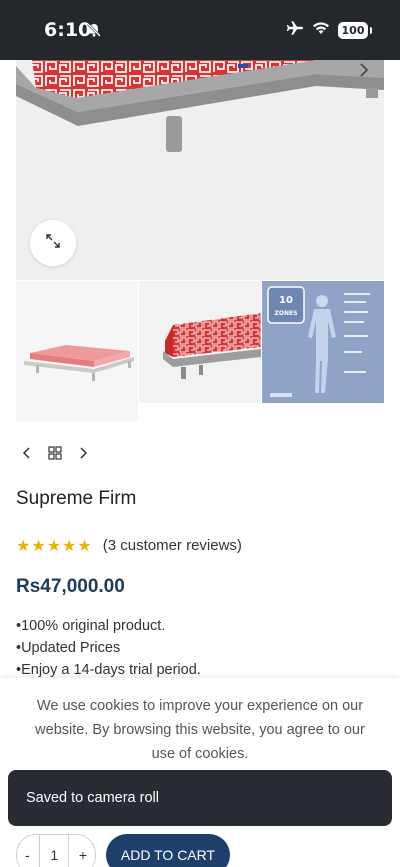  Describe the element at coordinates (94, 30) in the screenshot. I see `bell-off-icon` at that location.